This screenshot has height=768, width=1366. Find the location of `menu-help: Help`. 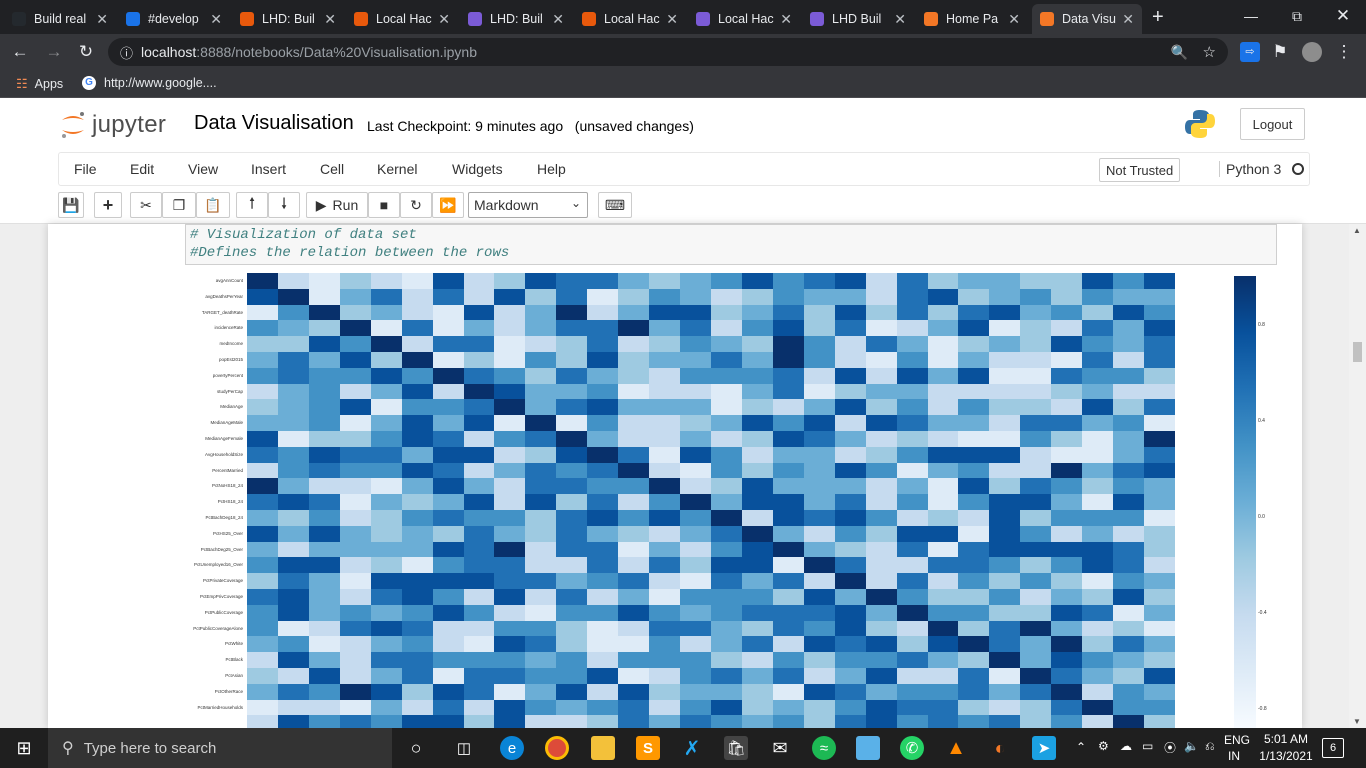

menu-help: Help is located at coordinates (551, 169).